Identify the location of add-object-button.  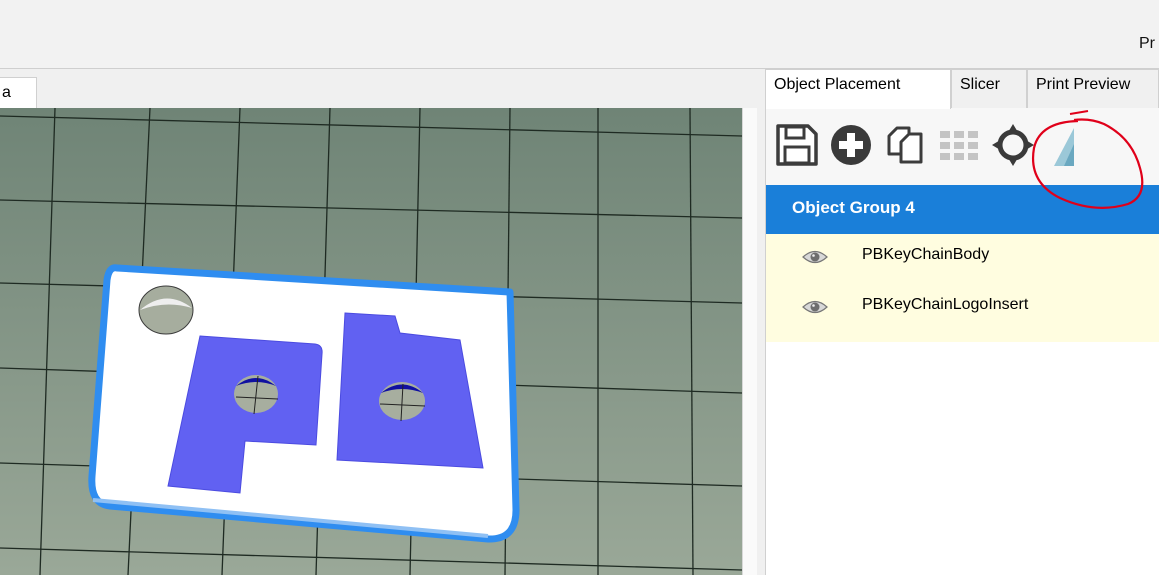
(851, 145).